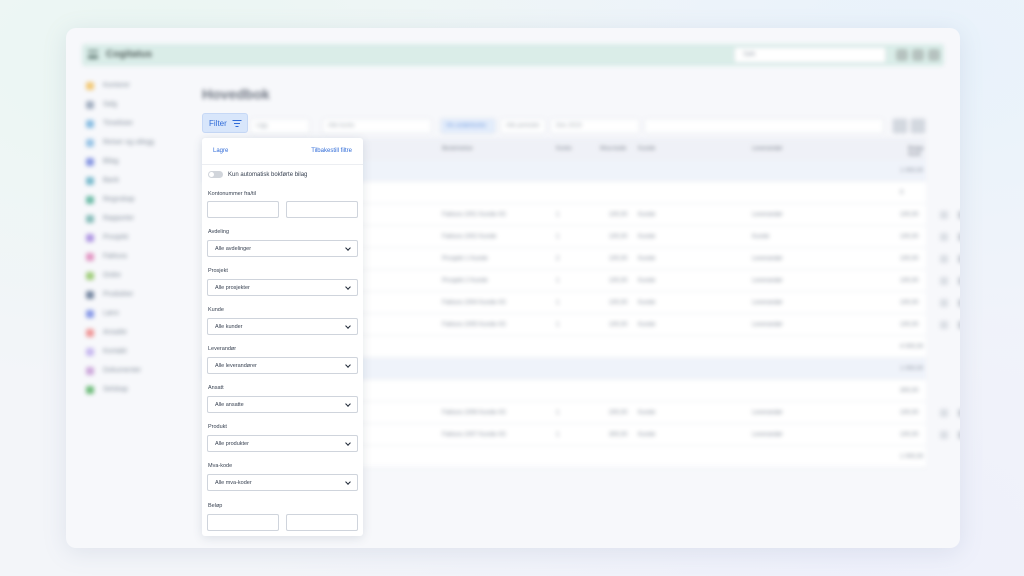 The height and width of the screenshot is (576, 1024). Describe the element at coordinates (564, 149) in the screenshot. I see `th-account: Konto` at that location.